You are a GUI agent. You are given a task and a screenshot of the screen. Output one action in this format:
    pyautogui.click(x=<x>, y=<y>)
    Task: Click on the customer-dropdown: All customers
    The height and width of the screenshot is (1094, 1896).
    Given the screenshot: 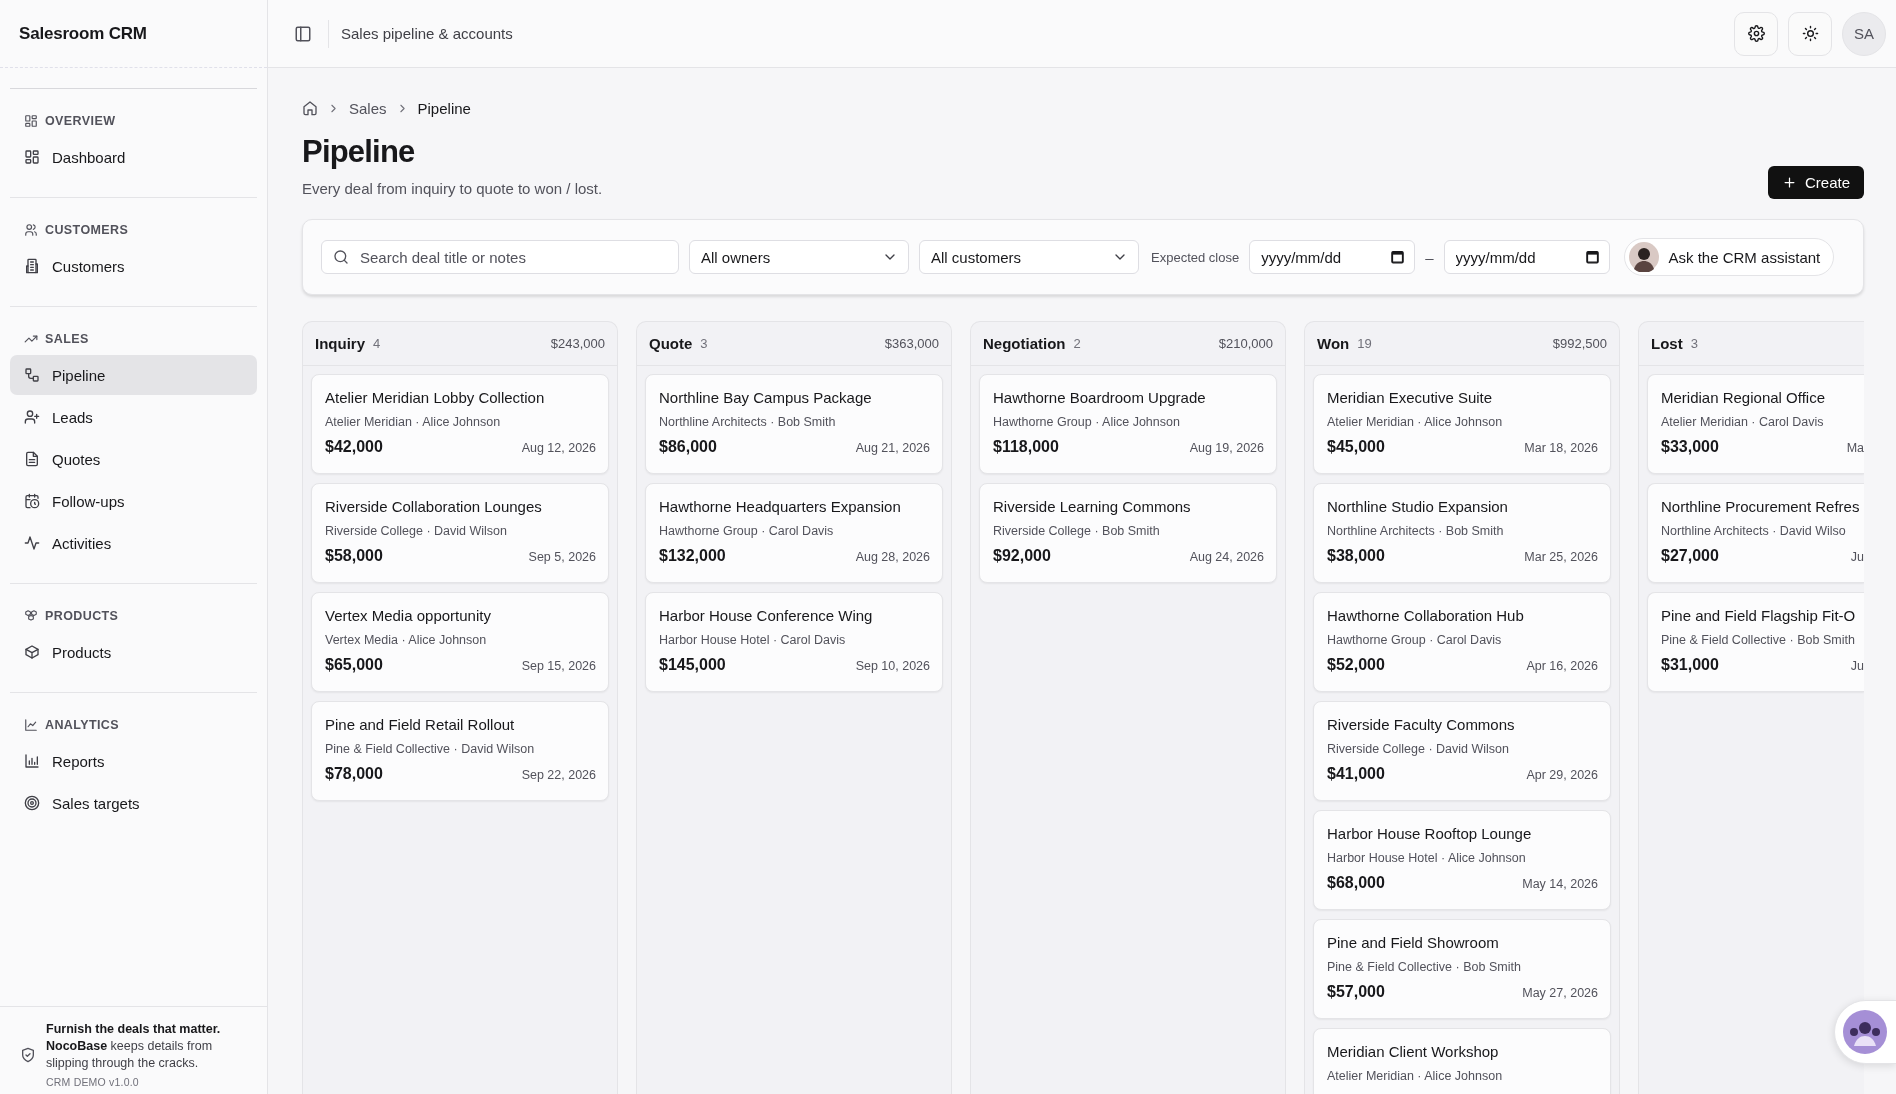 What is the action you would take?
    pyautogui.click(x=1029, y=257)
    